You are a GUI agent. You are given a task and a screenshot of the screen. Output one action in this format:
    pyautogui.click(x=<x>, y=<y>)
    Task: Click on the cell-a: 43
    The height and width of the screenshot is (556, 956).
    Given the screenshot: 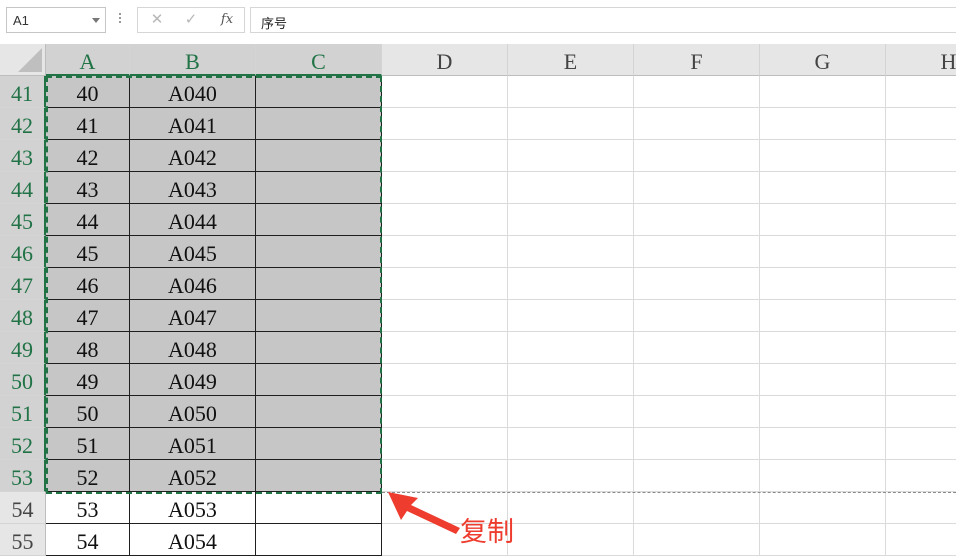 What is the action you would take?
    pyautogui.click(x=88, y=188)
    